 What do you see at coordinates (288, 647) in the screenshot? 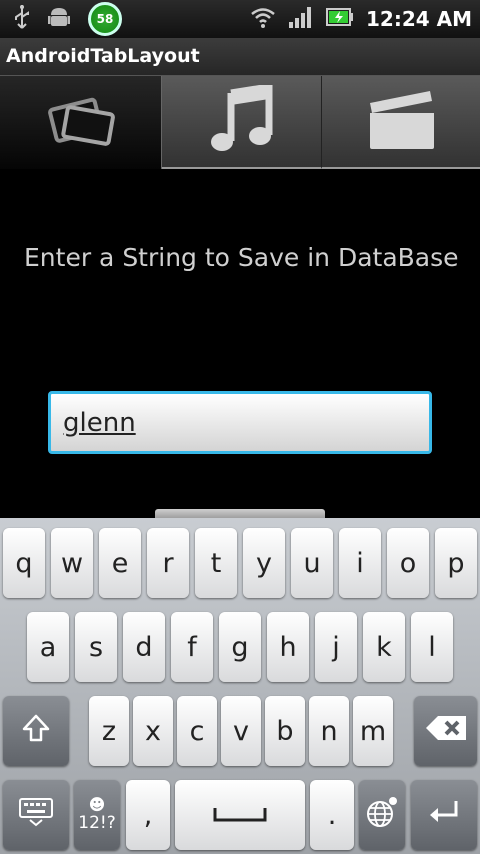
I see `key-h: h` at bounding box center [288, 647].